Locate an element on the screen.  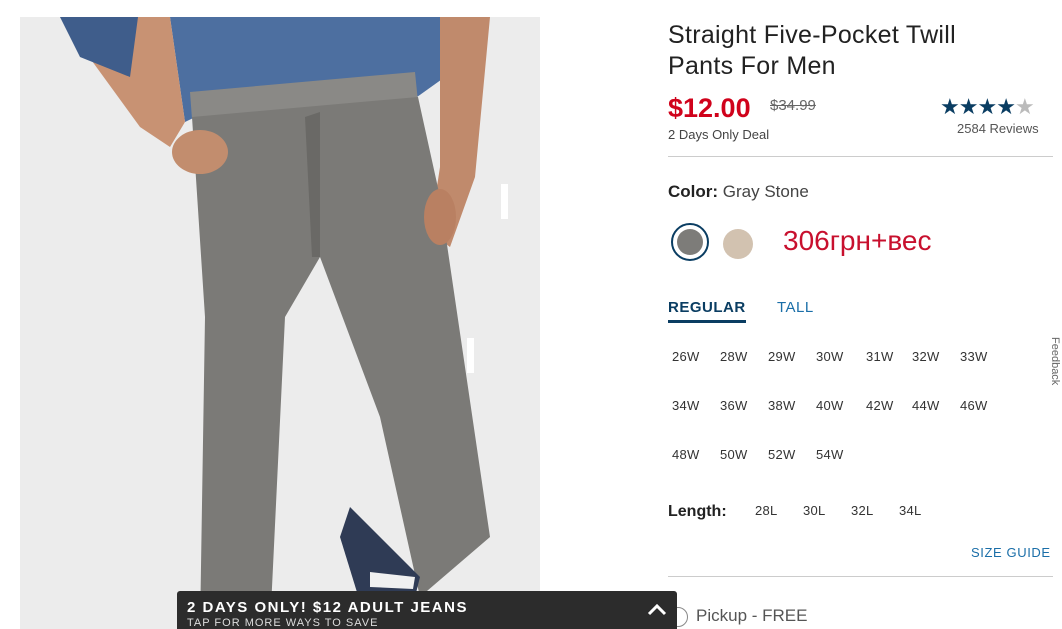
product-title: Straight Five-Pocket Twill Pants For Men is located at coordinates (812, 50).